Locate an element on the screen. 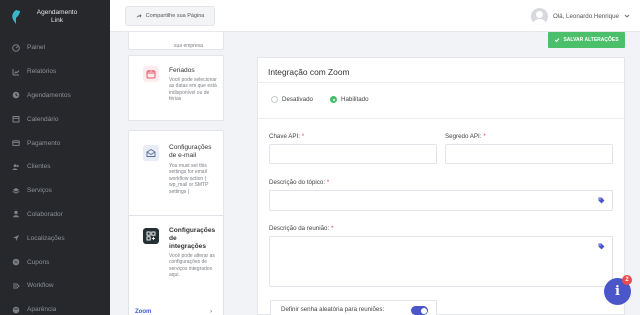  meeting-description-label: Descrição da reunião: * is located at coordinates (301, 228).